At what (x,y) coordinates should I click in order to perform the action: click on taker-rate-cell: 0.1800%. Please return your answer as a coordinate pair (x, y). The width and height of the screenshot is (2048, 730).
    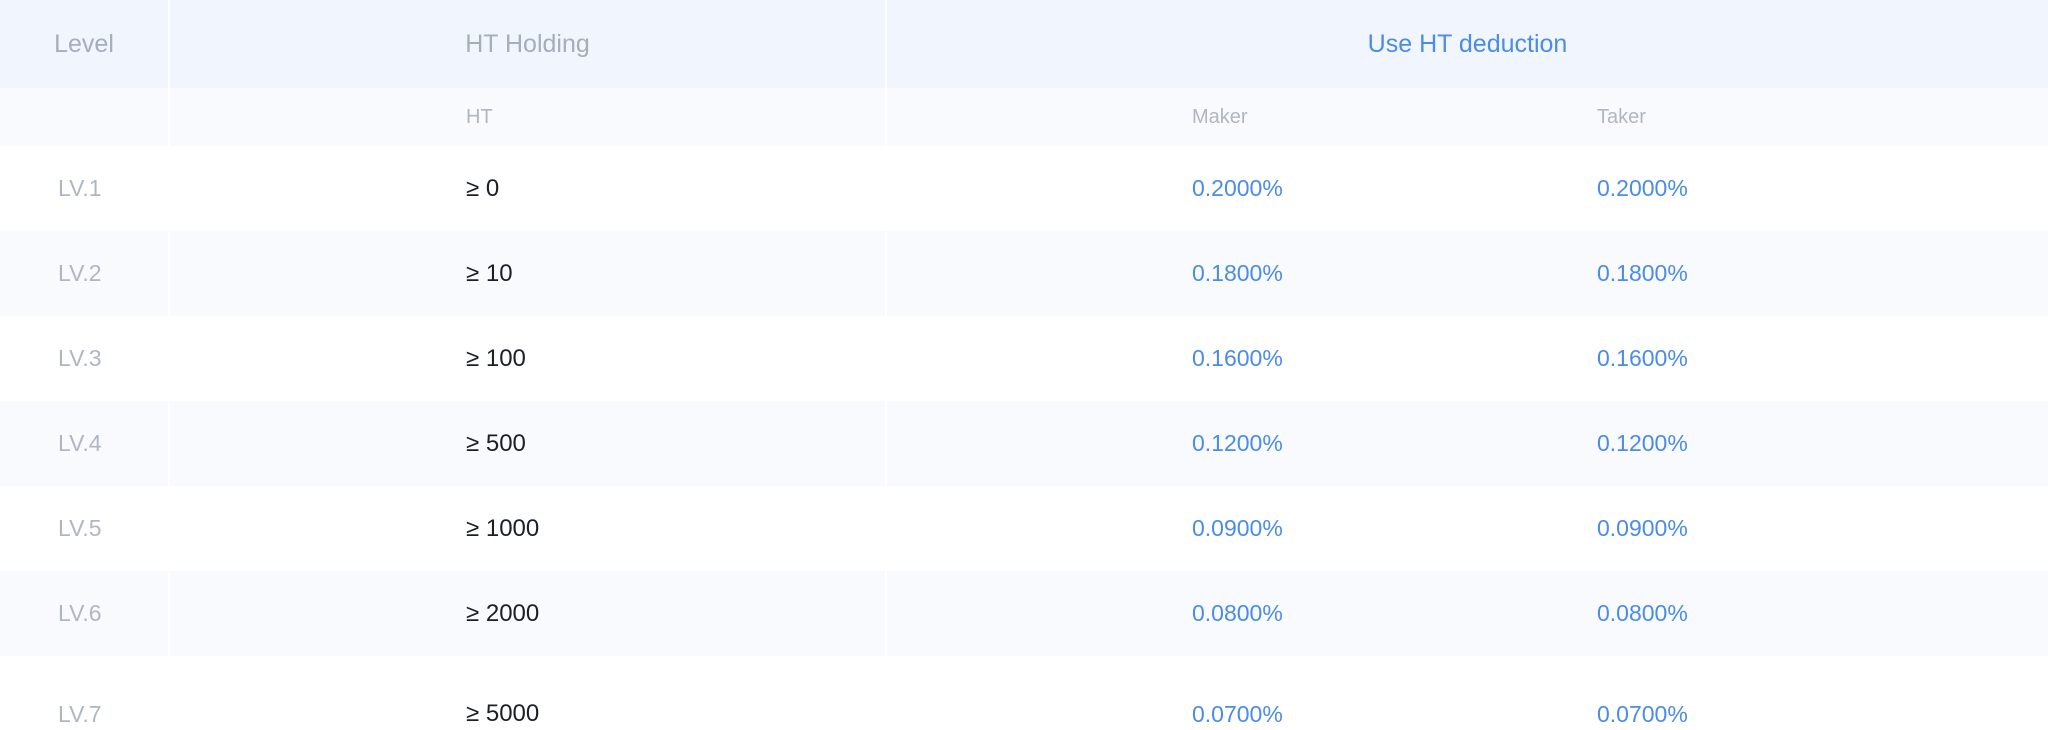
    Looking at the image, I should click on (1642, 273).